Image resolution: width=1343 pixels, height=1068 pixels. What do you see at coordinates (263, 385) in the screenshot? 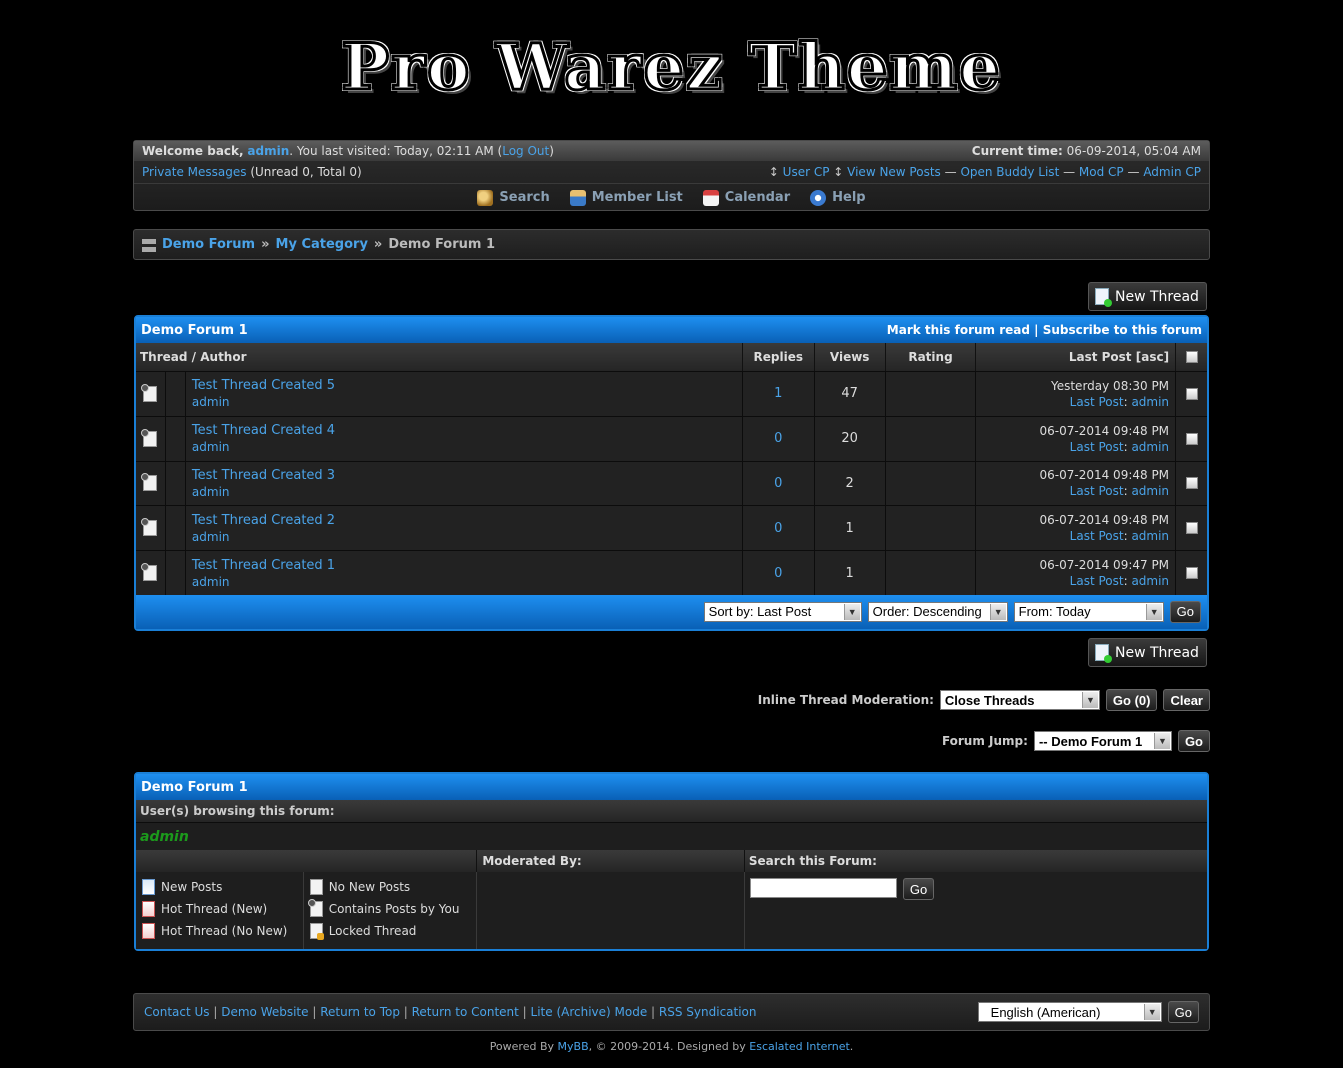
I see `thread-title-link: Test Thread Created 5` at bounding box center [263, 385].